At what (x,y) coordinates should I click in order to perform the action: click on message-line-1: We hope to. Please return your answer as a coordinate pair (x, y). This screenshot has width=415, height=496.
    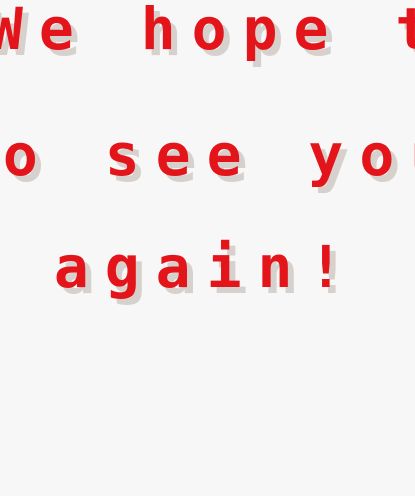
    Looking at the image, I should click on (207, 31).